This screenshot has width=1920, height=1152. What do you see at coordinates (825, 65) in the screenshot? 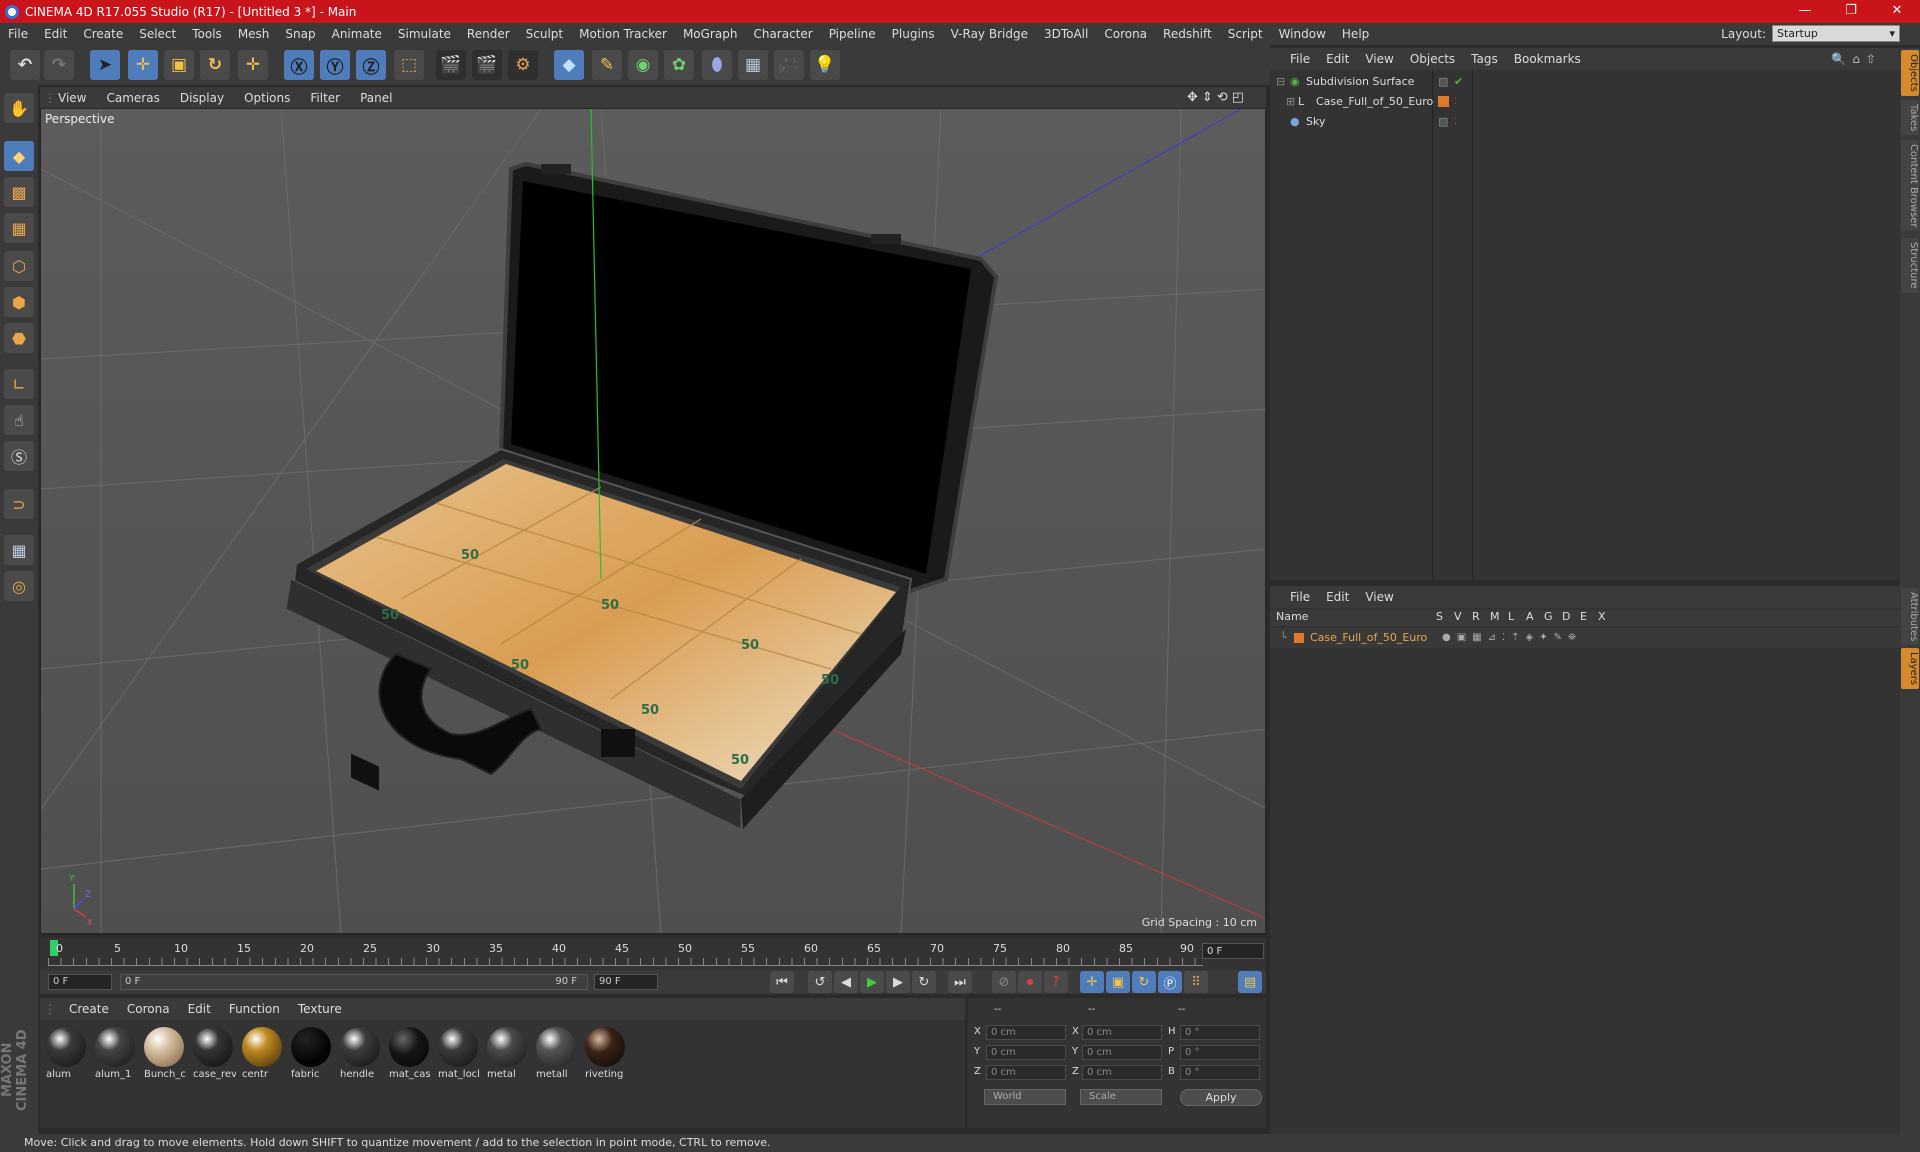
I see `light-icon: 💡` at bounding box center [825, 65].